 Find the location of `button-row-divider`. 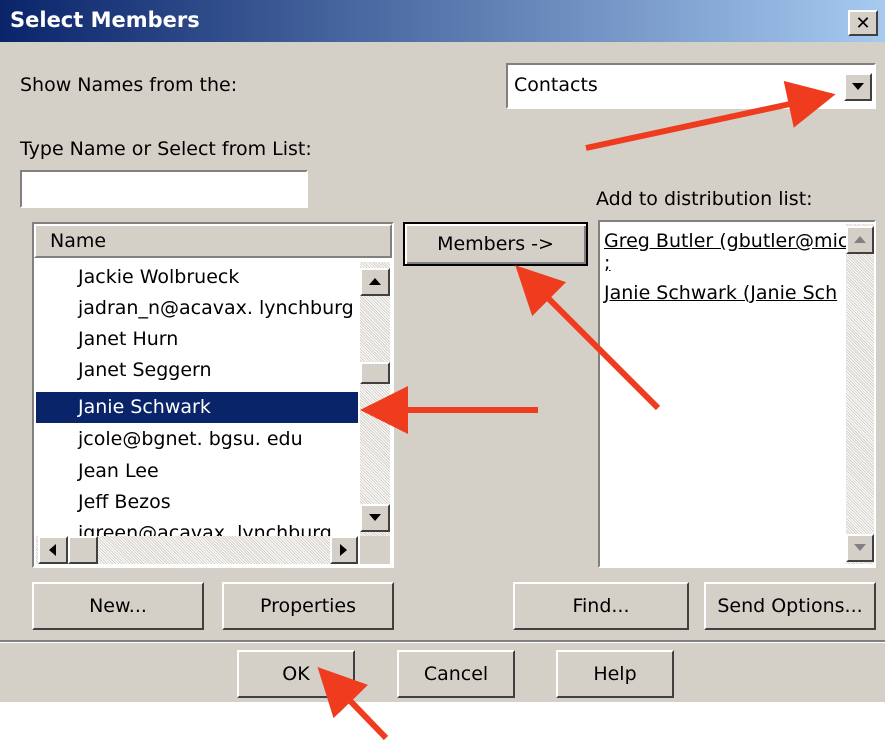

button-row-divider is located at coordinates (442, 641).